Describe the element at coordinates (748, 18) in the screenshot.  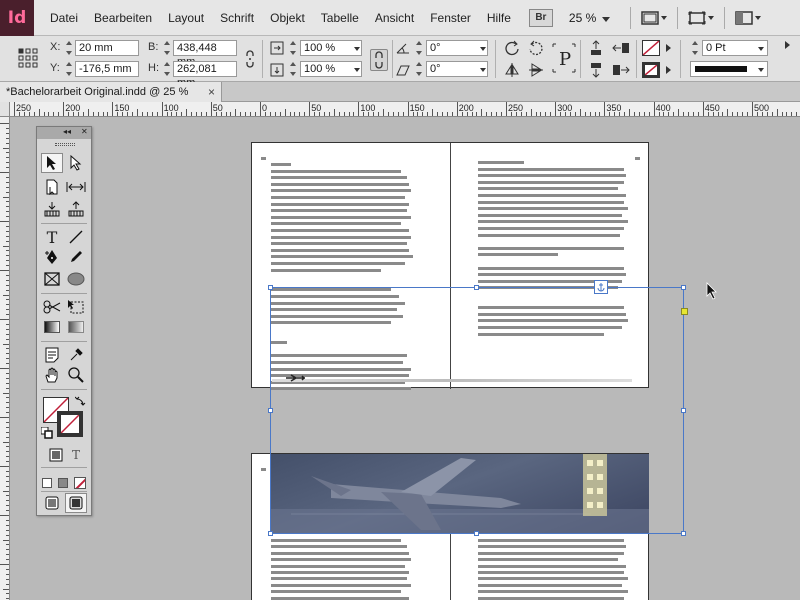
I see `arrange-documents-icon` at that location.